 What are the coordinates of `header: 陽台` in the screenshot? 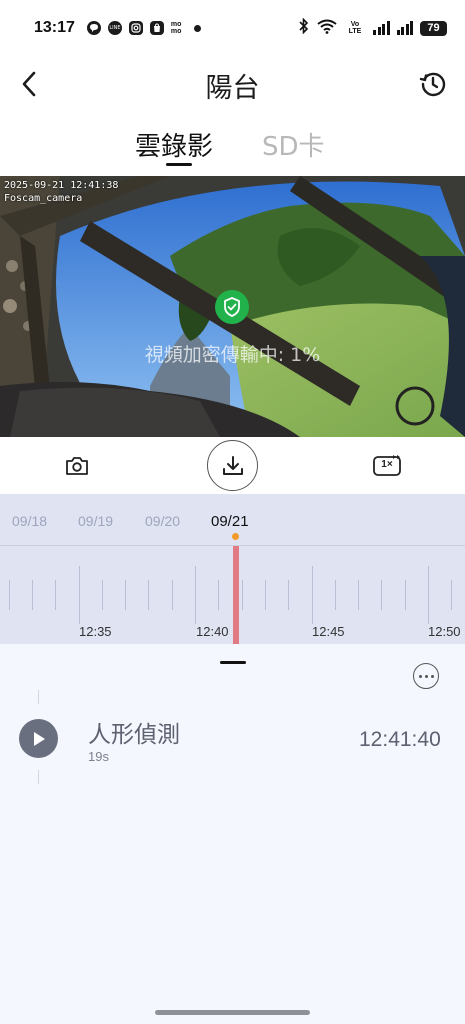 It's located at (232, 84).